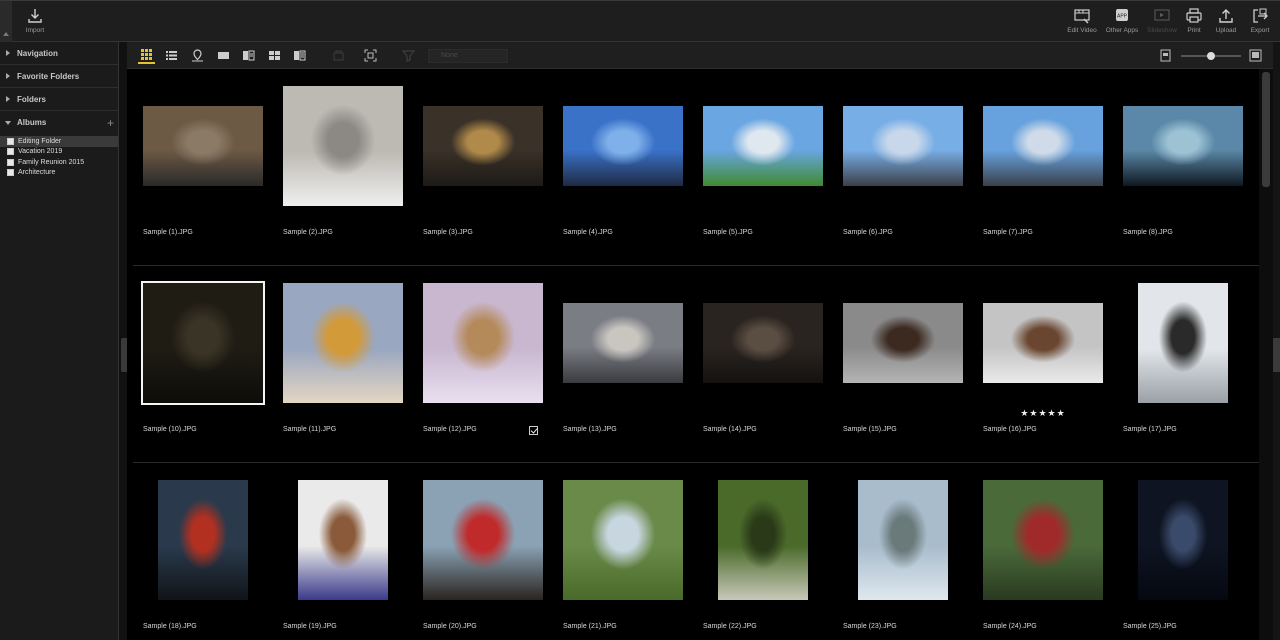  I want to click on filter-dropdown: None, so click(468, 56).